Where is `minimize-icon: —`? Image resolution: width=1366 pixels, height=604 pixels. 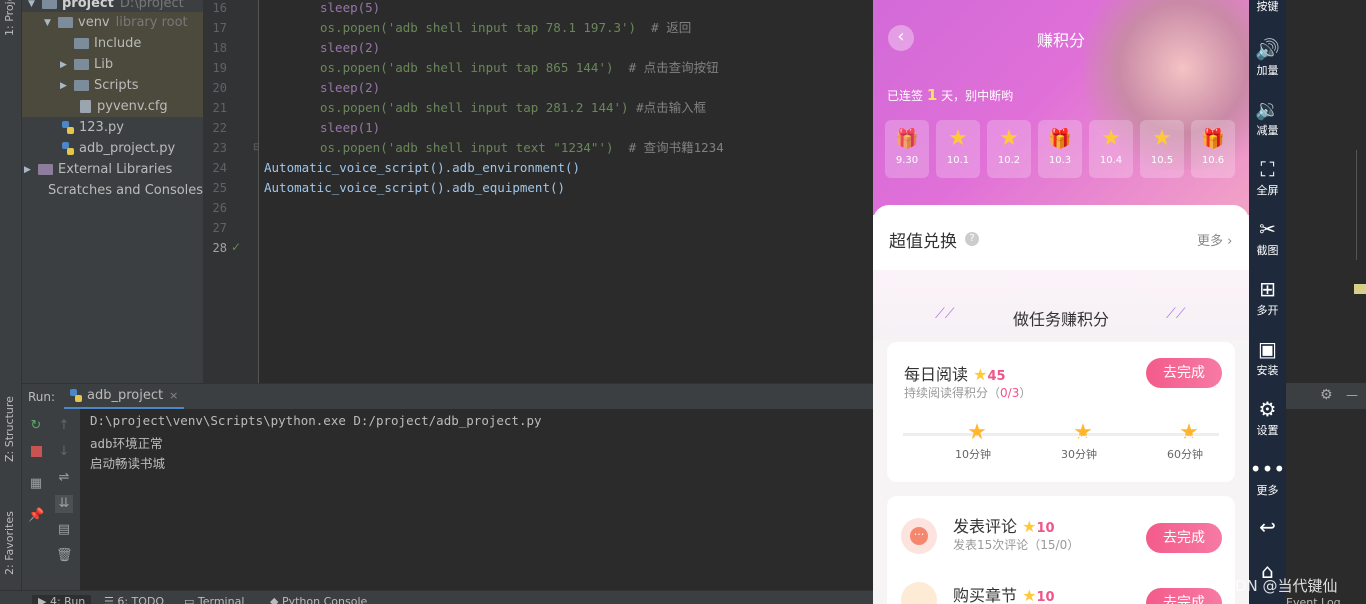
minimize-icon: — is located at coordinates (1352, 395).